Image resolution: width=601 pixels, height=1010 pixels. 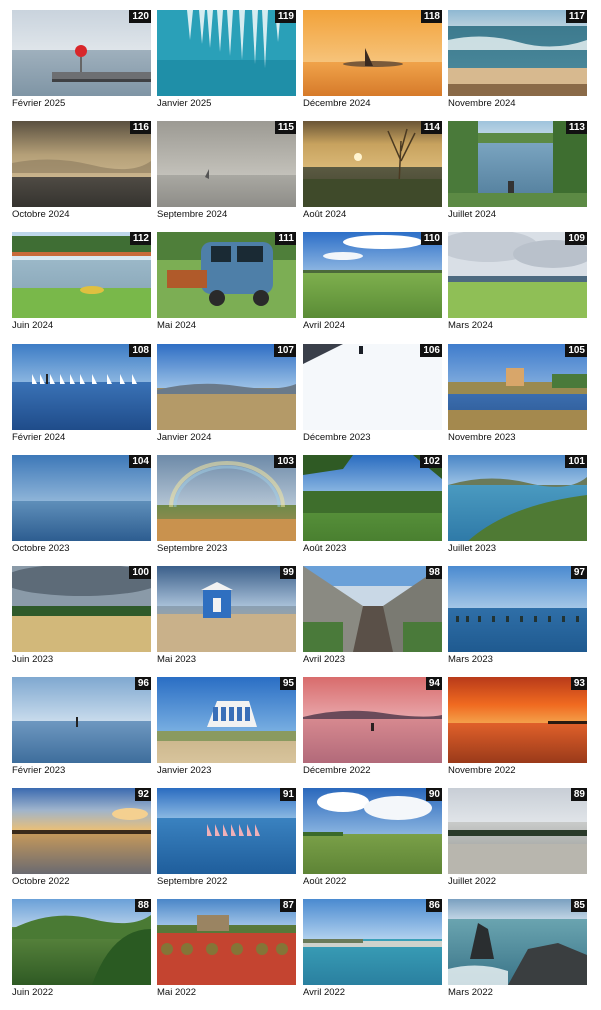 I want to click on photo-caption: Juin 2022, so click(x=33, y=992).